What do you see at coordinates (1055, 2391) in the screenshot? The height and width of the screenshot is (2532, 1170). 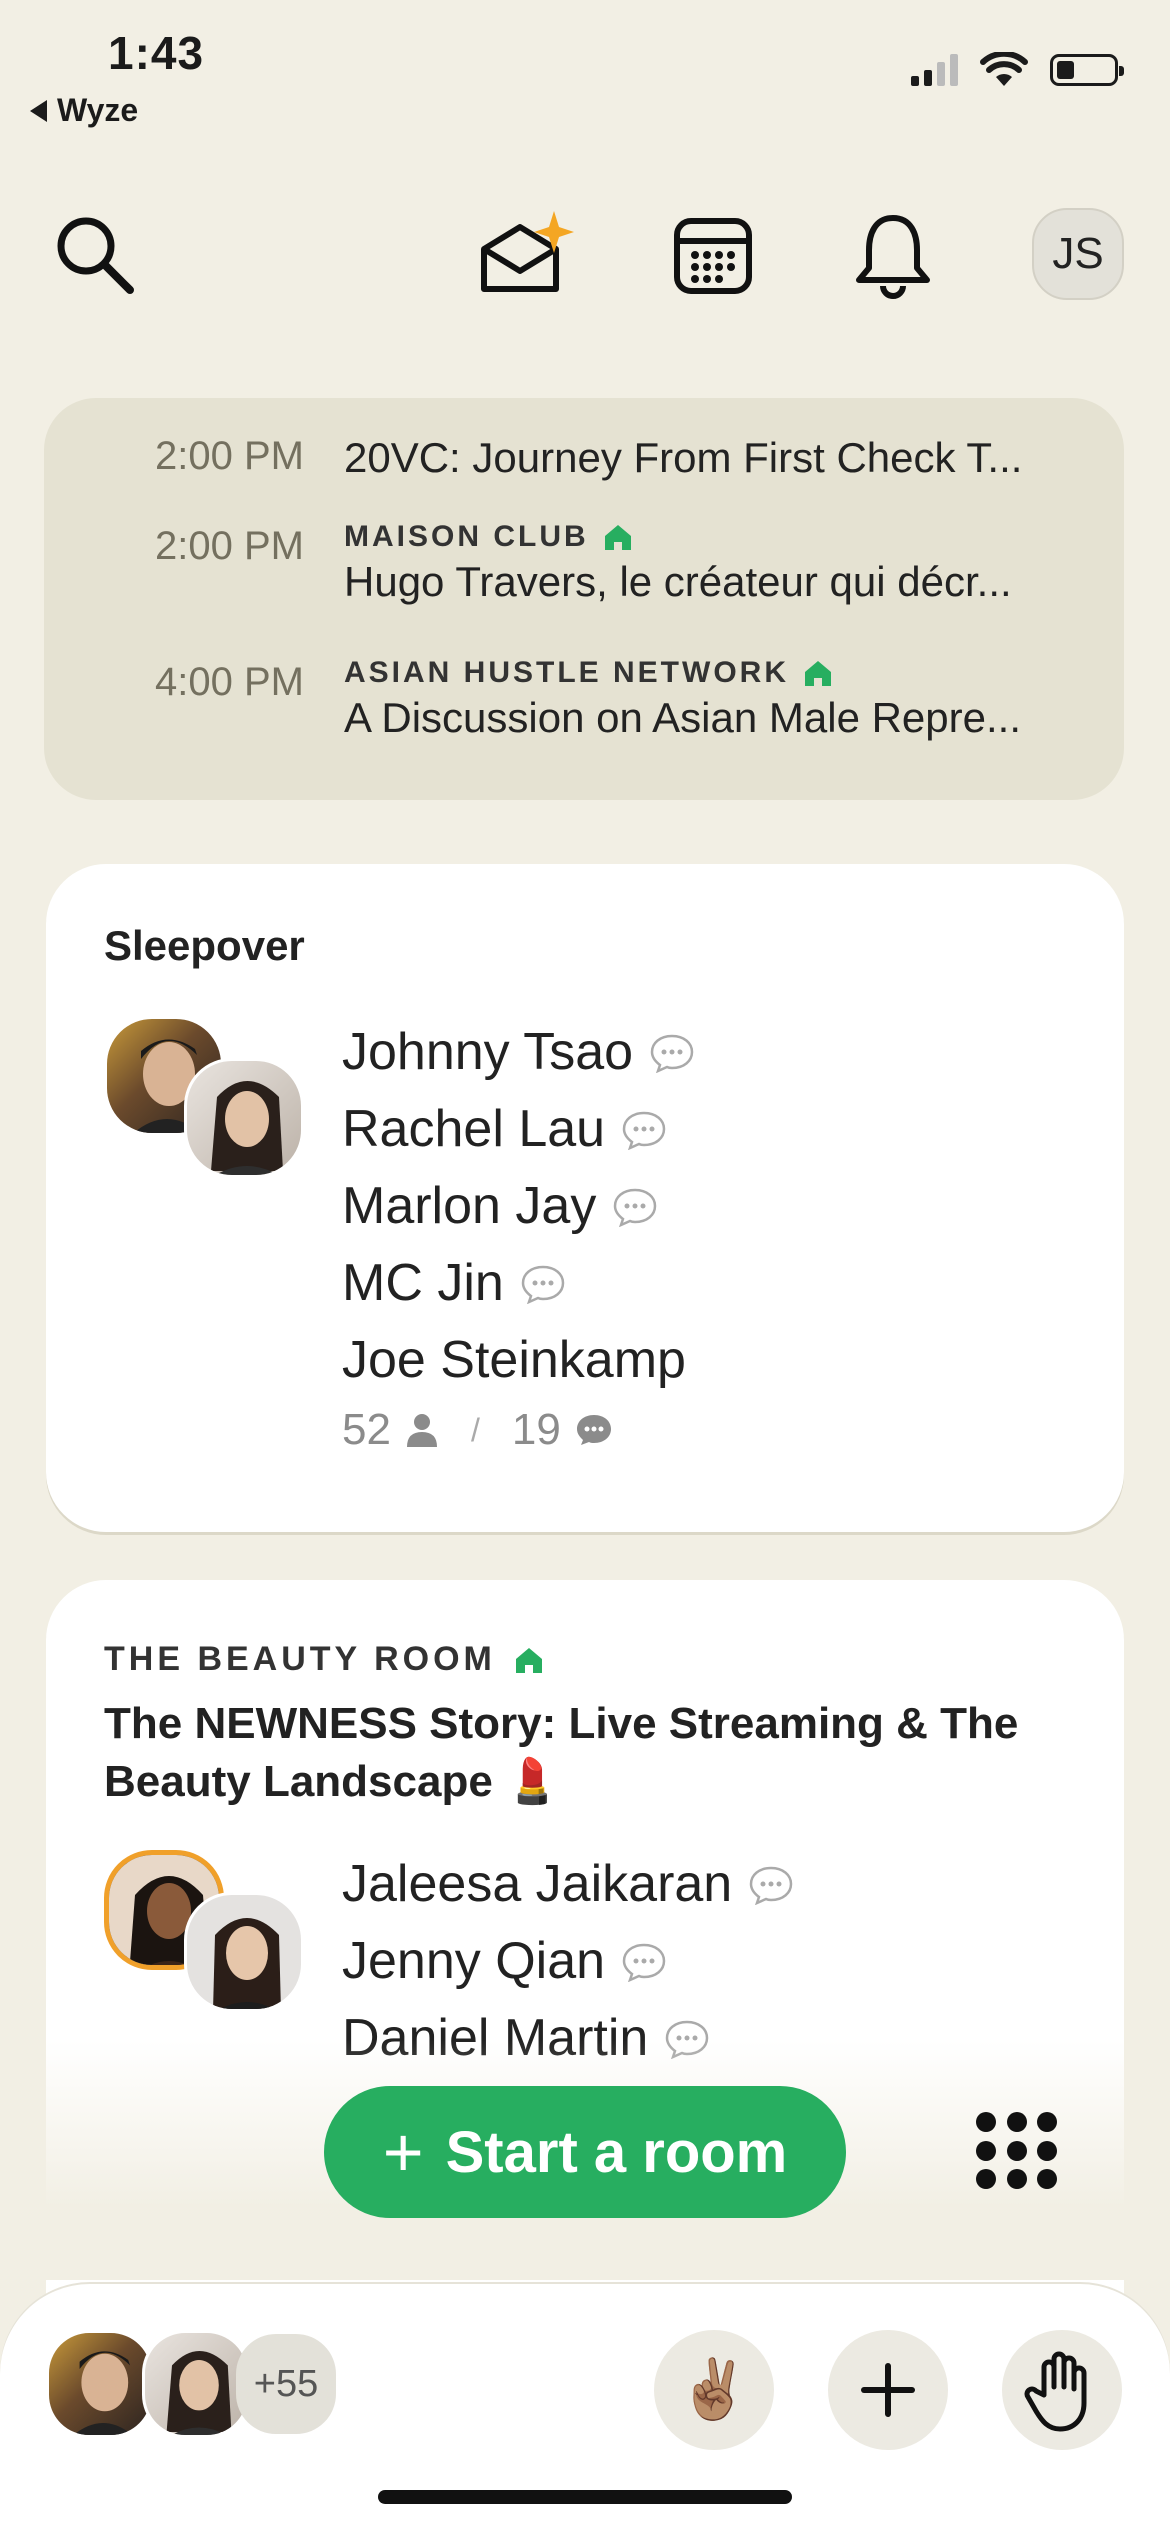 I see `hand-icon` at bounding box center [1055, 2391].